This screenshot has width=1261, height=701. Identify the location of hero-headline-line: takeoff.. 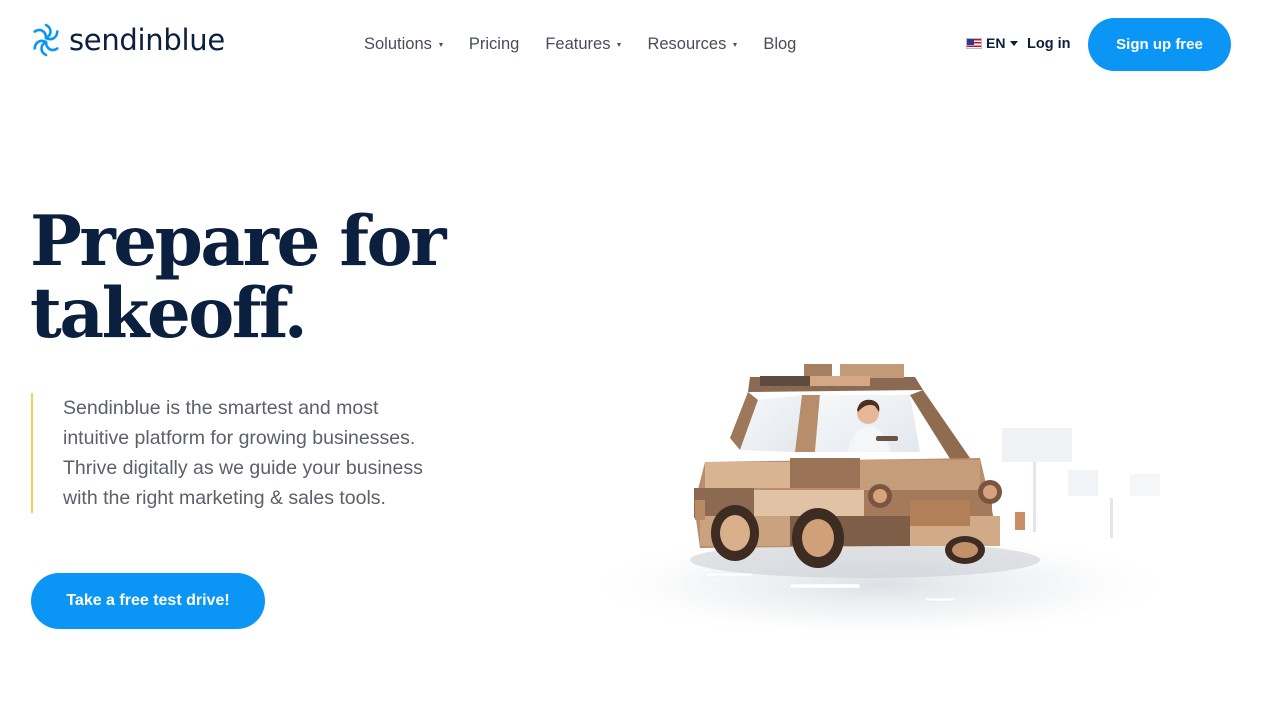
(169, 313).